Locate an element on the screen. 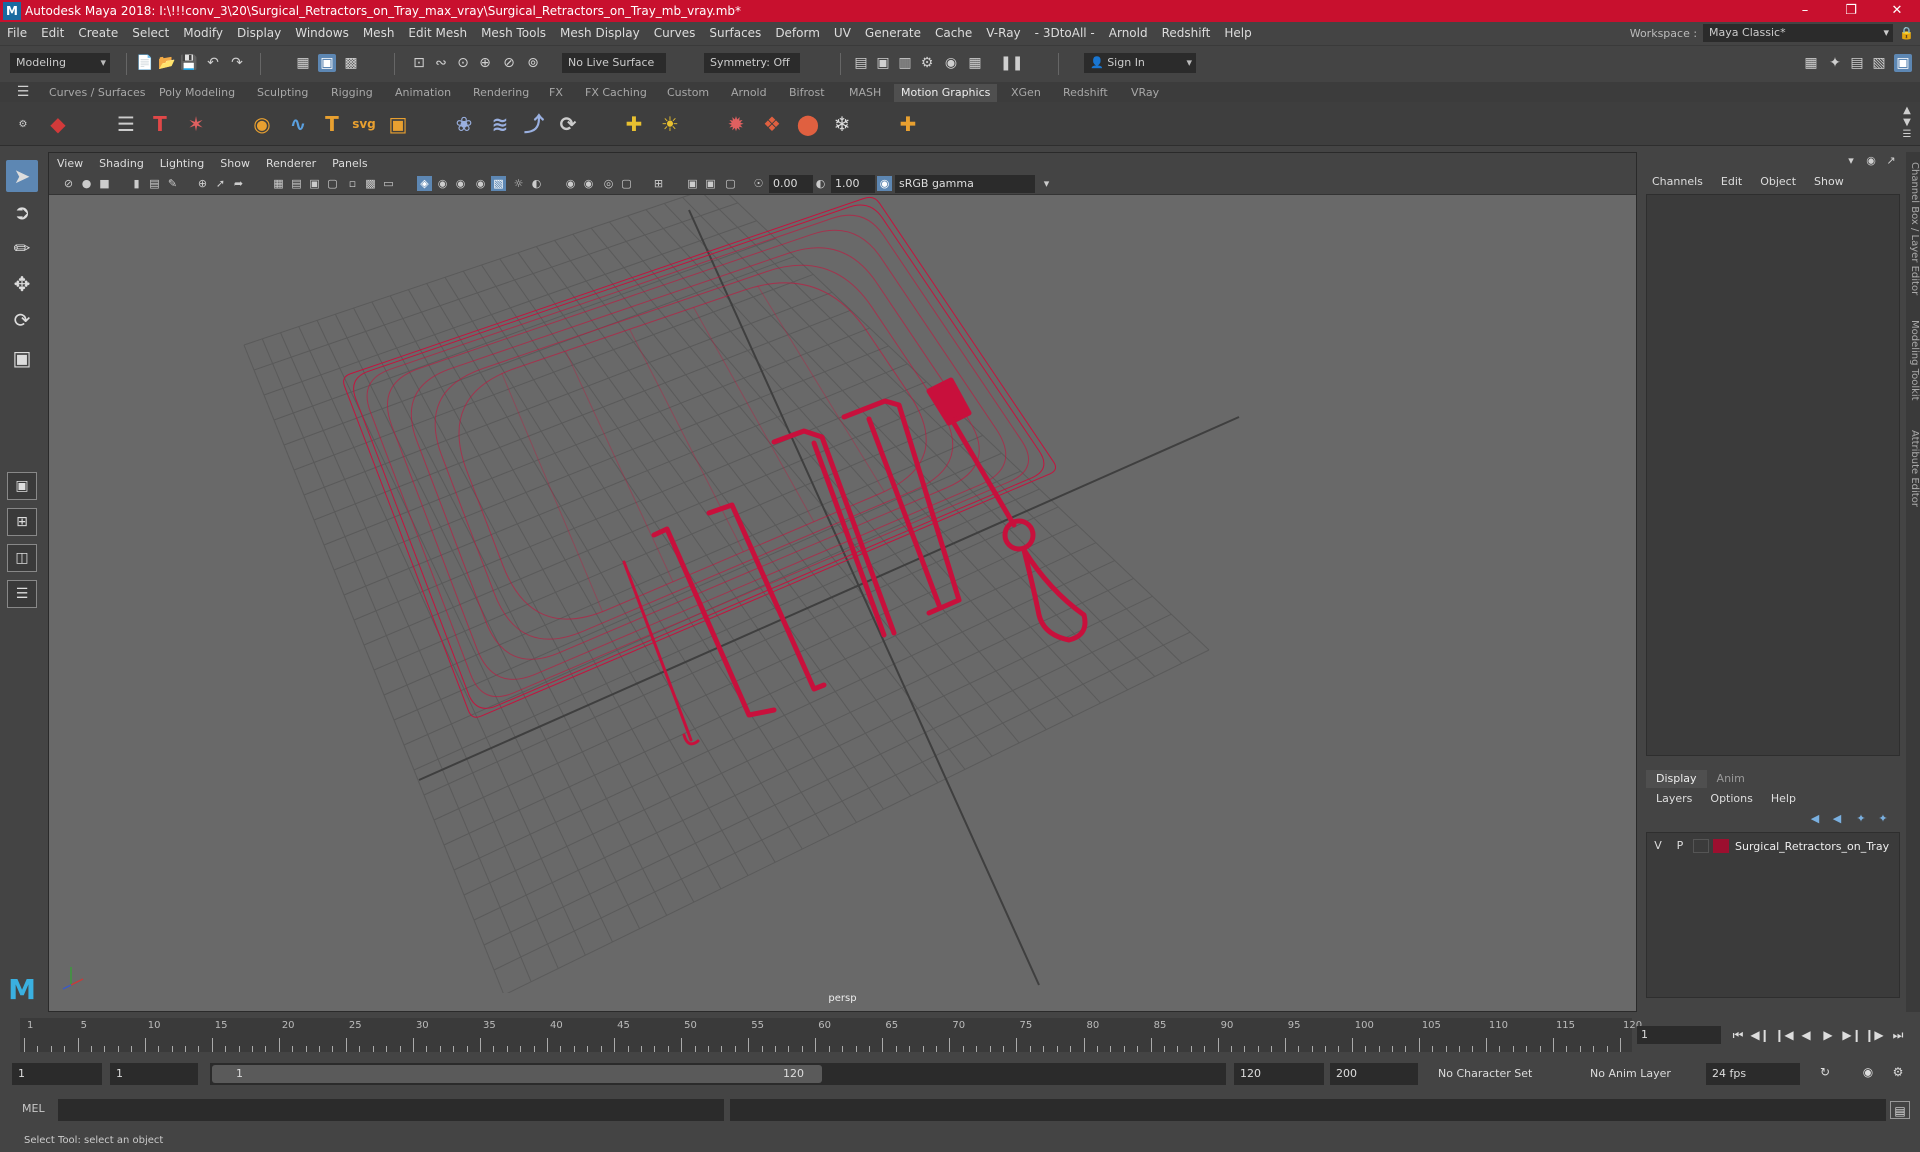 The image size is (1920, 1152). sweep-icon: ✶ is located at coordinates (196, 124).